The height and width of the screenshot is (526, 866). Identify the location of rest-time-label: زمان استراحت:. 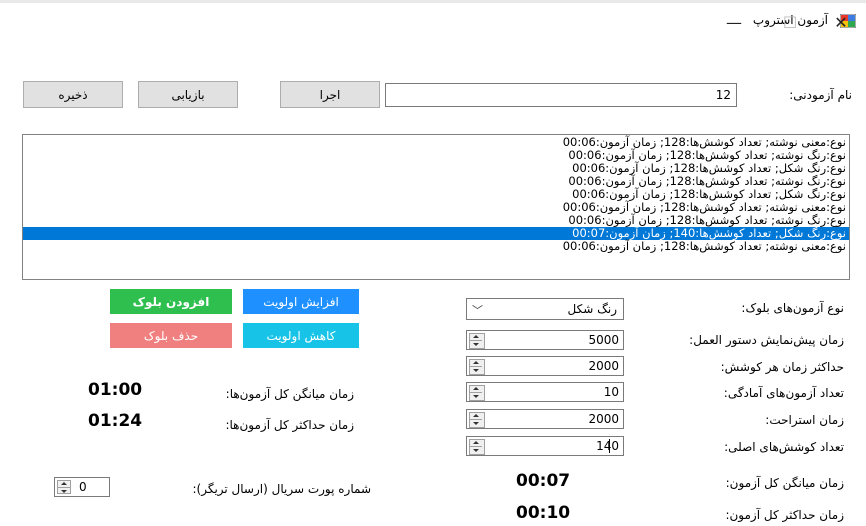
(804, 420).